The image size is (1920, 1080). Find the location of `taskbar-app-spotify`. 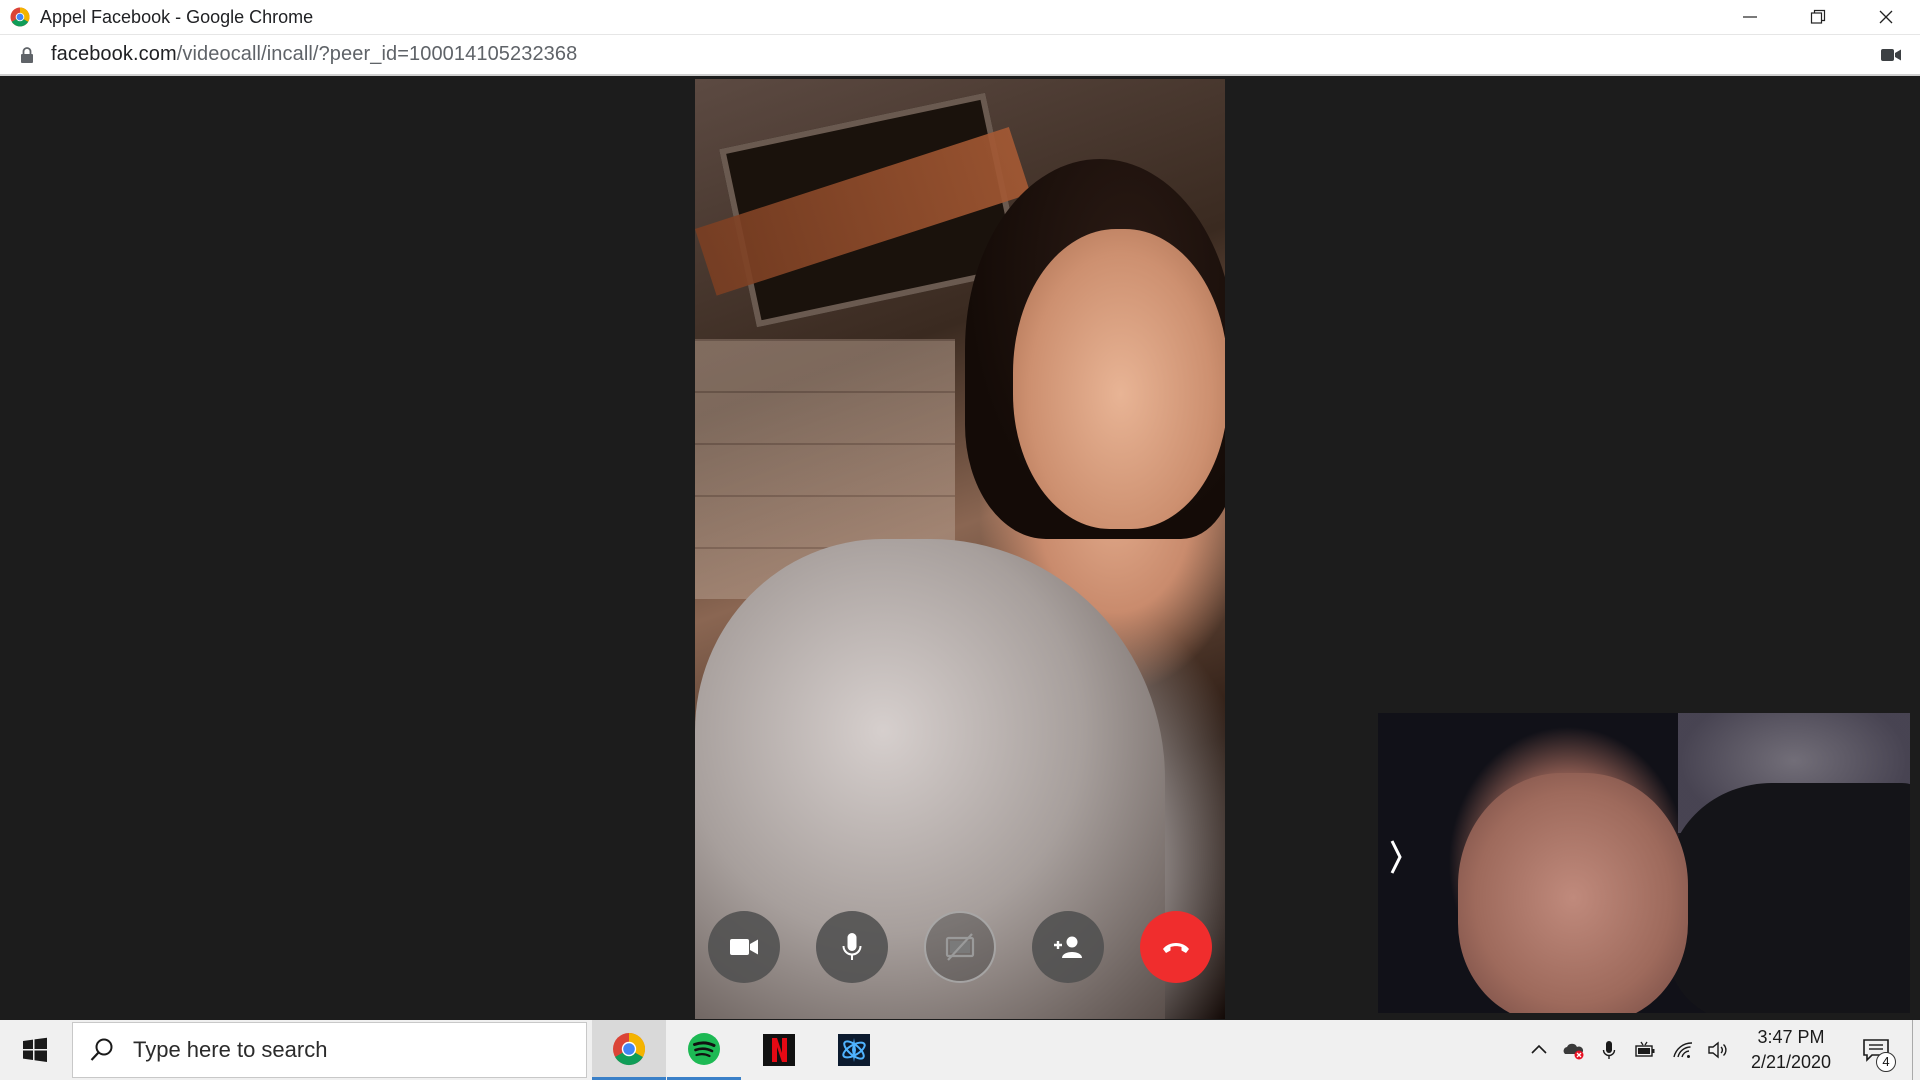

taskbar-app-spotify is located at coordinates (704, 1050).